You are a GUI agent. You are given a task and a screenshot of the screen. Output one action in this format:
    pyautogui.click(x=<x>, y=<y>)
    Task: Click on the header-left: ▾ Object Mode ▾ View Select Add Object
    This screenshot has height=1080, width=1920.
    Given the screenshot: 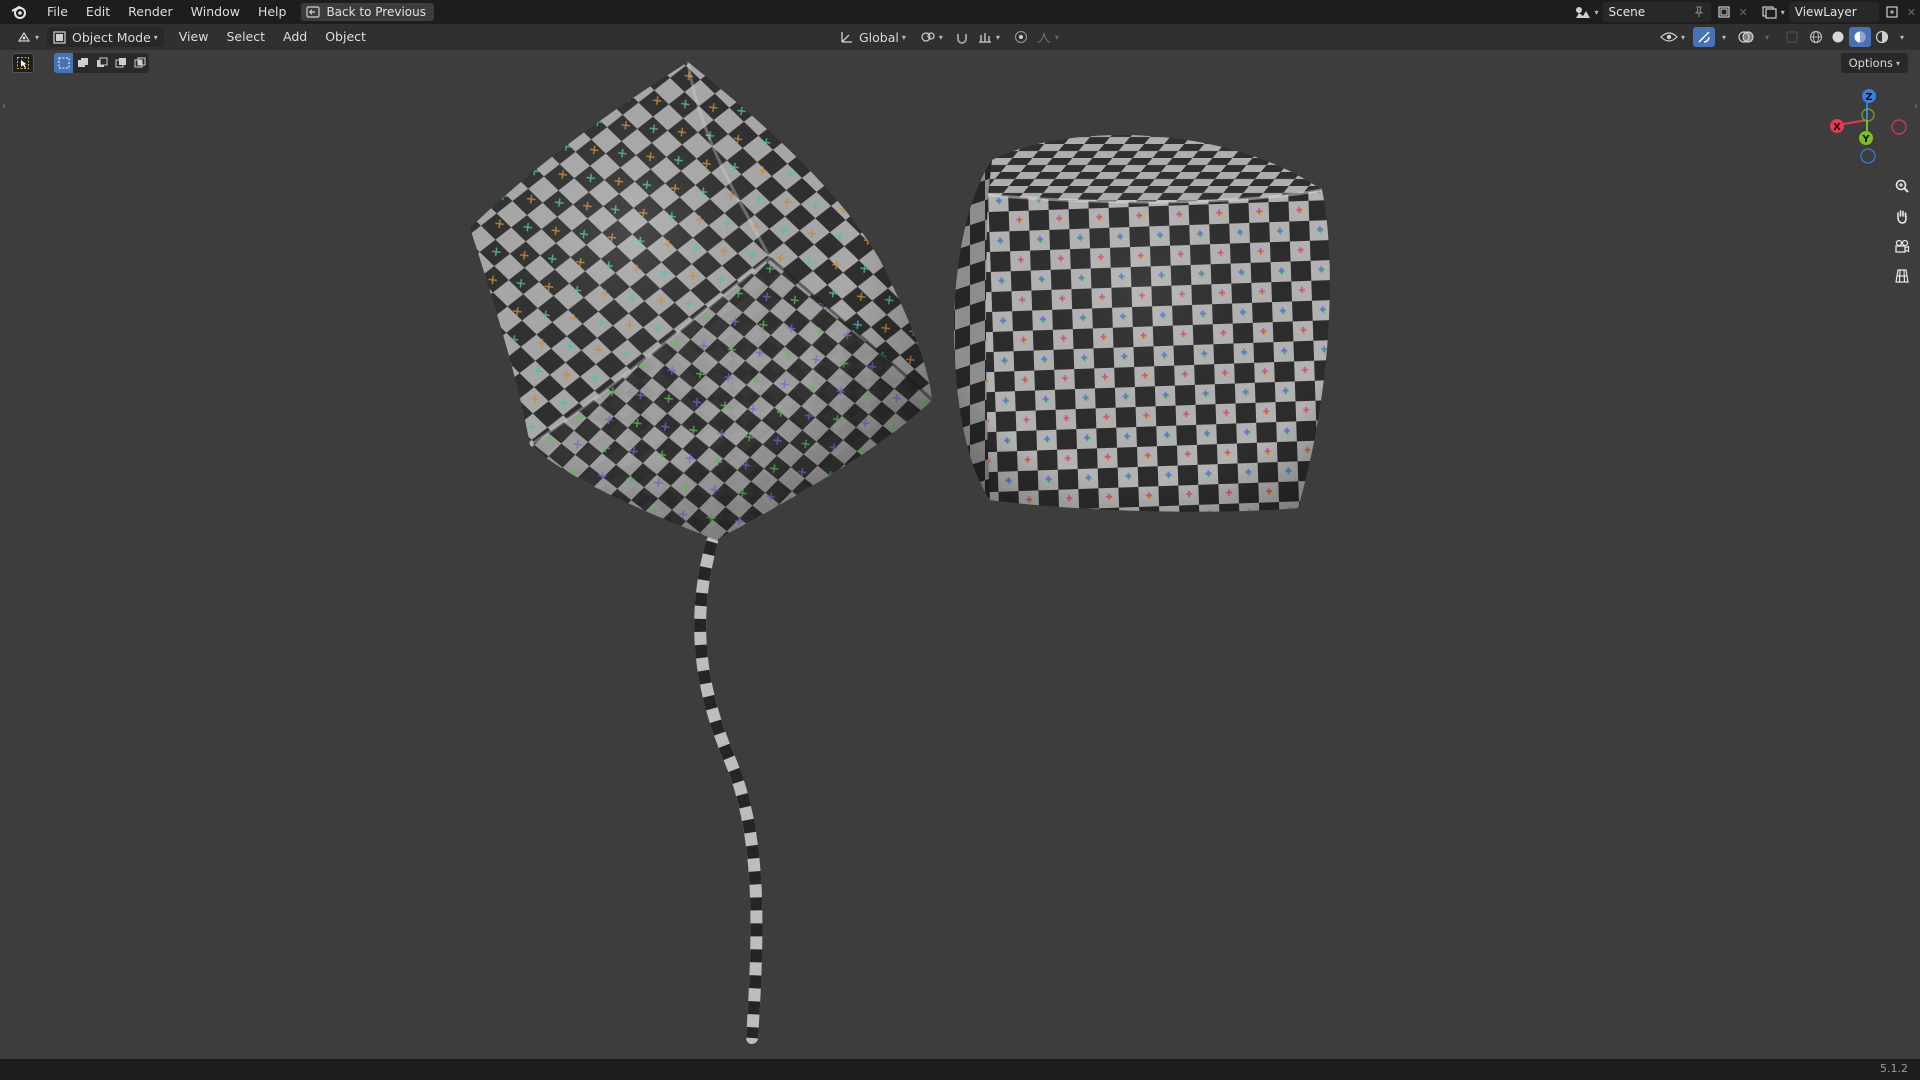 What is the action you would take?
    pyautogui.click(x=193, y=37)
    